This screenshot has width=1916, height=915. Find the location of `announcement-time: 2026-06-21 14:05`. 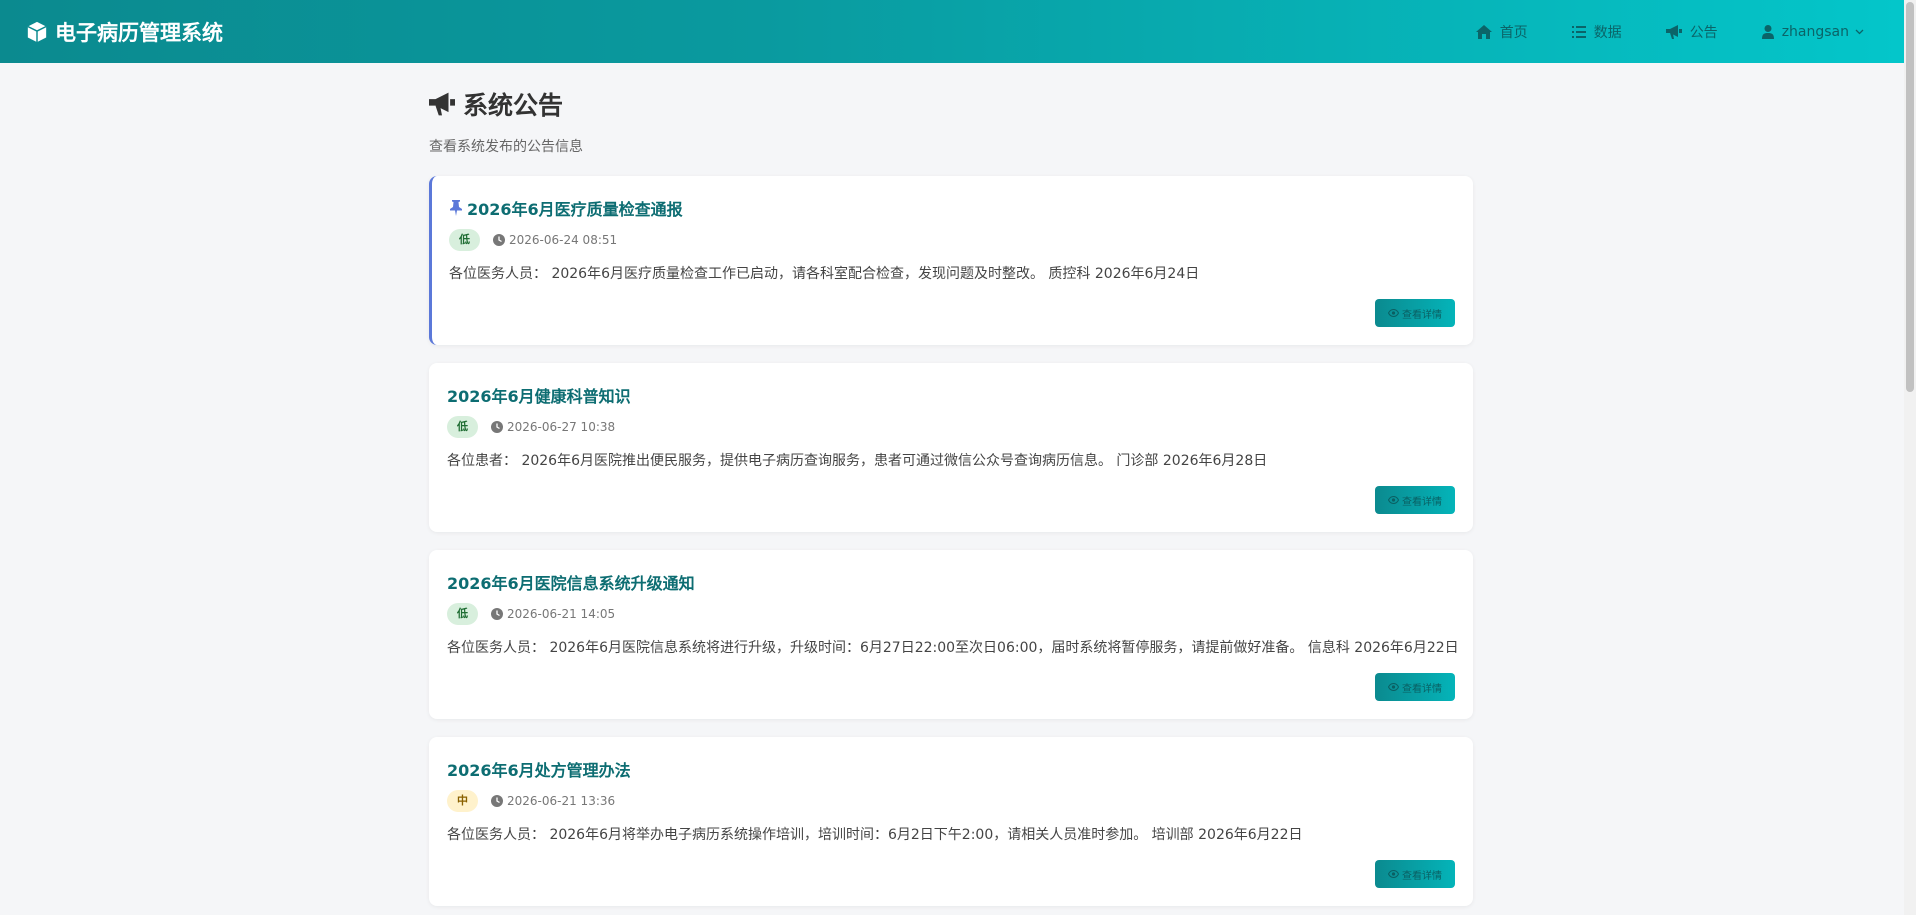

announcement-time: 2026-06-21 14:05 is located at coordinates (553, 614).